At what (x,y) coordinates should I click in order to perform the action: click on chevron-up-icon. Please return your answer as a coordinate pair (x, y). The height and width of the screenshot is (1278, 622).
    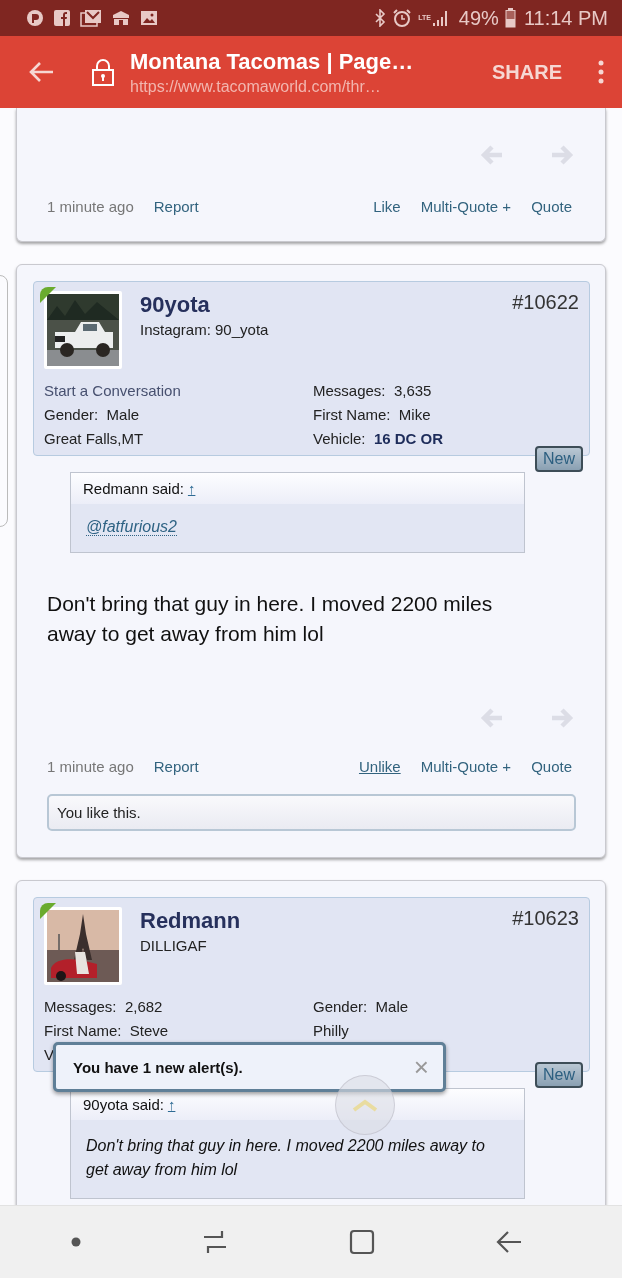
    Looking at the image, I should click on (365, 1105).